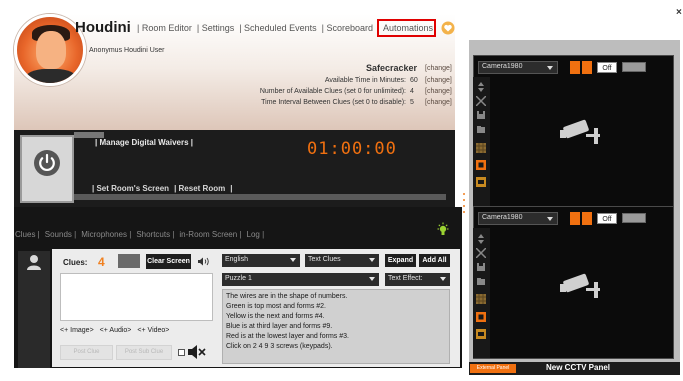  What do you see at coordinates (634, 218) in the screenshot?
I see `camera-2-slider` at bounding box center [634, 218].